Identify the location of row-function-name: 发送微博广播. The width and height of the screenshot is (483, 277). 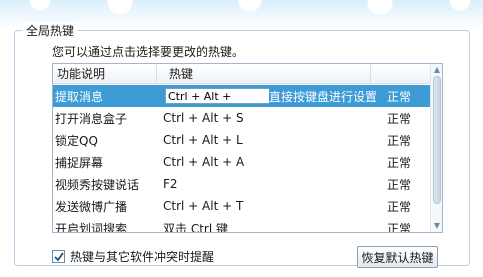
(91, 206).